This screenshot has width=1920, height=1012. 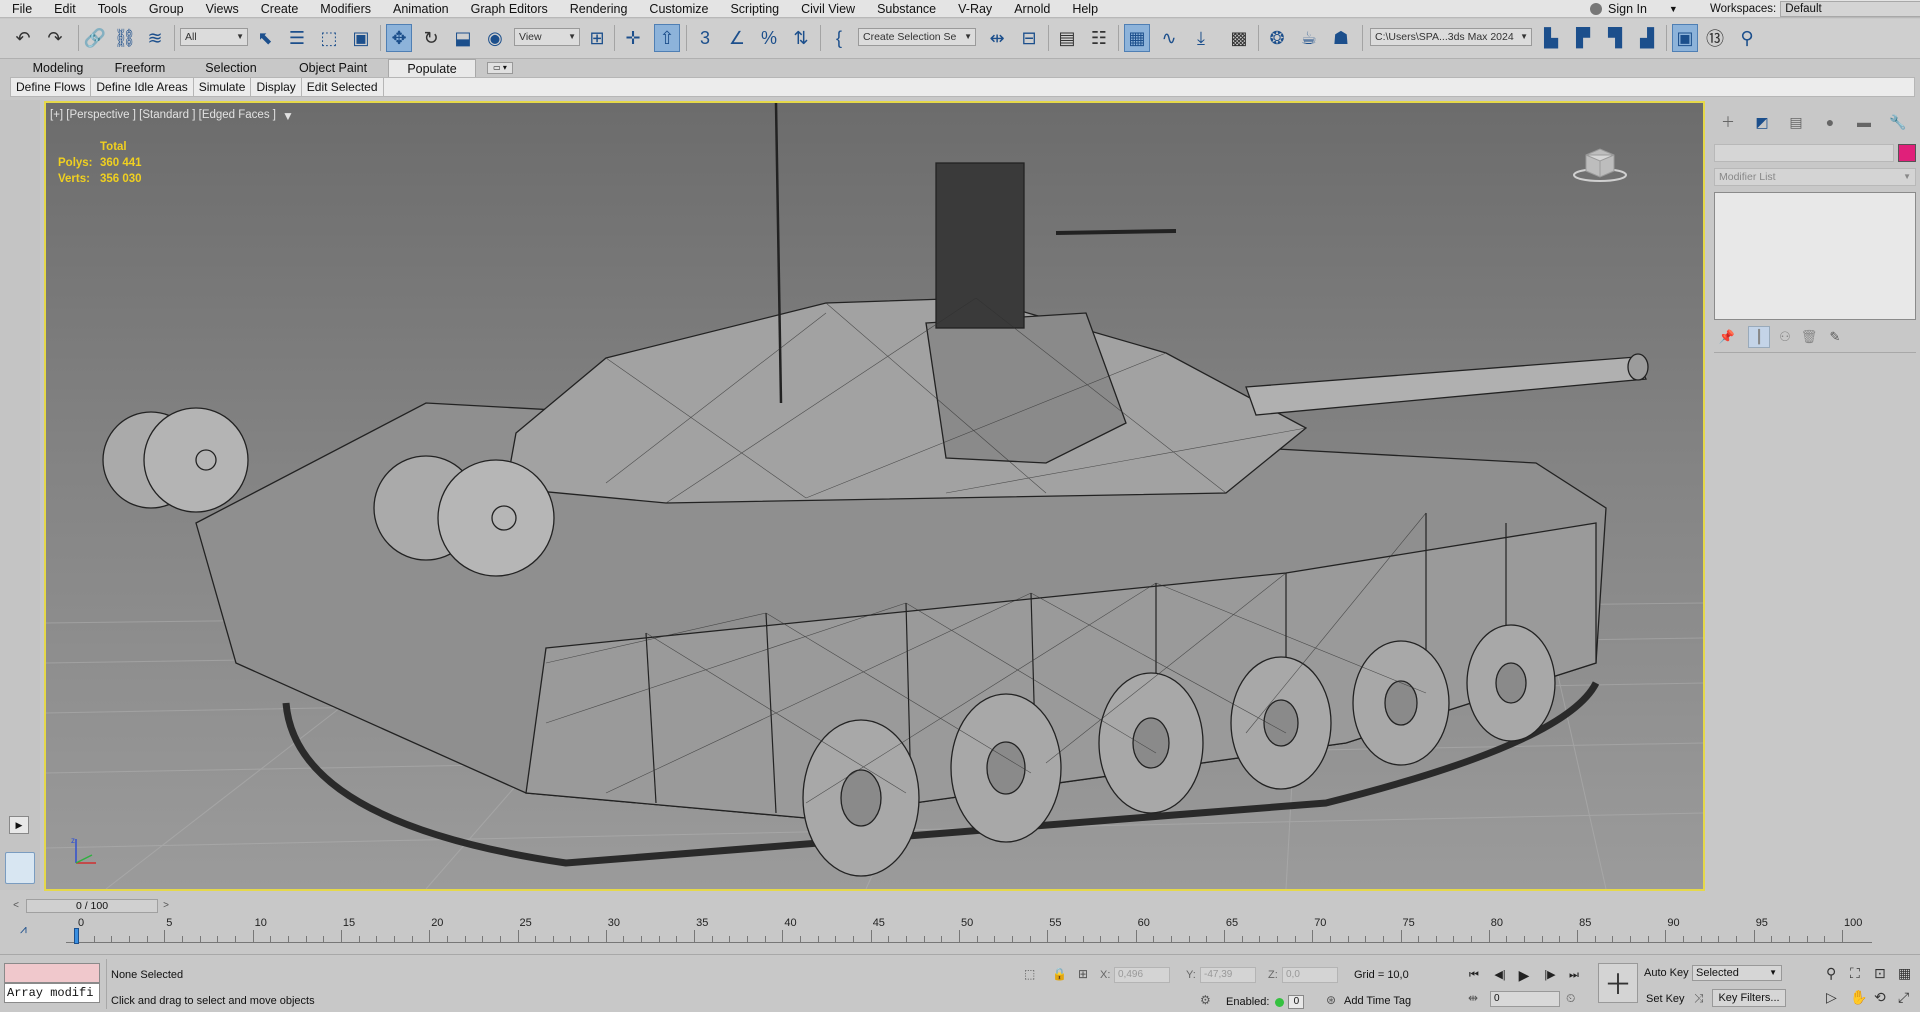 I want to click on menu-help: Help, so click(x=1084, y=9).